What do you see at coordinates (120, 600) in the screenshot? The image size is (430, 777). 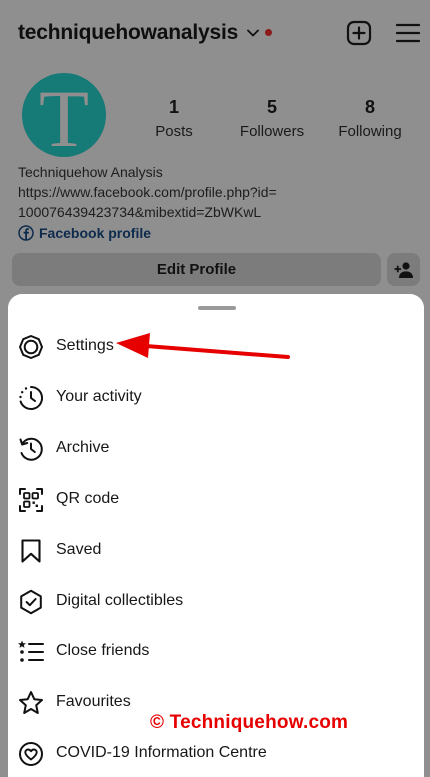 I see `menu-item-label: Digital collectibles` at bounding box center [120, 600].